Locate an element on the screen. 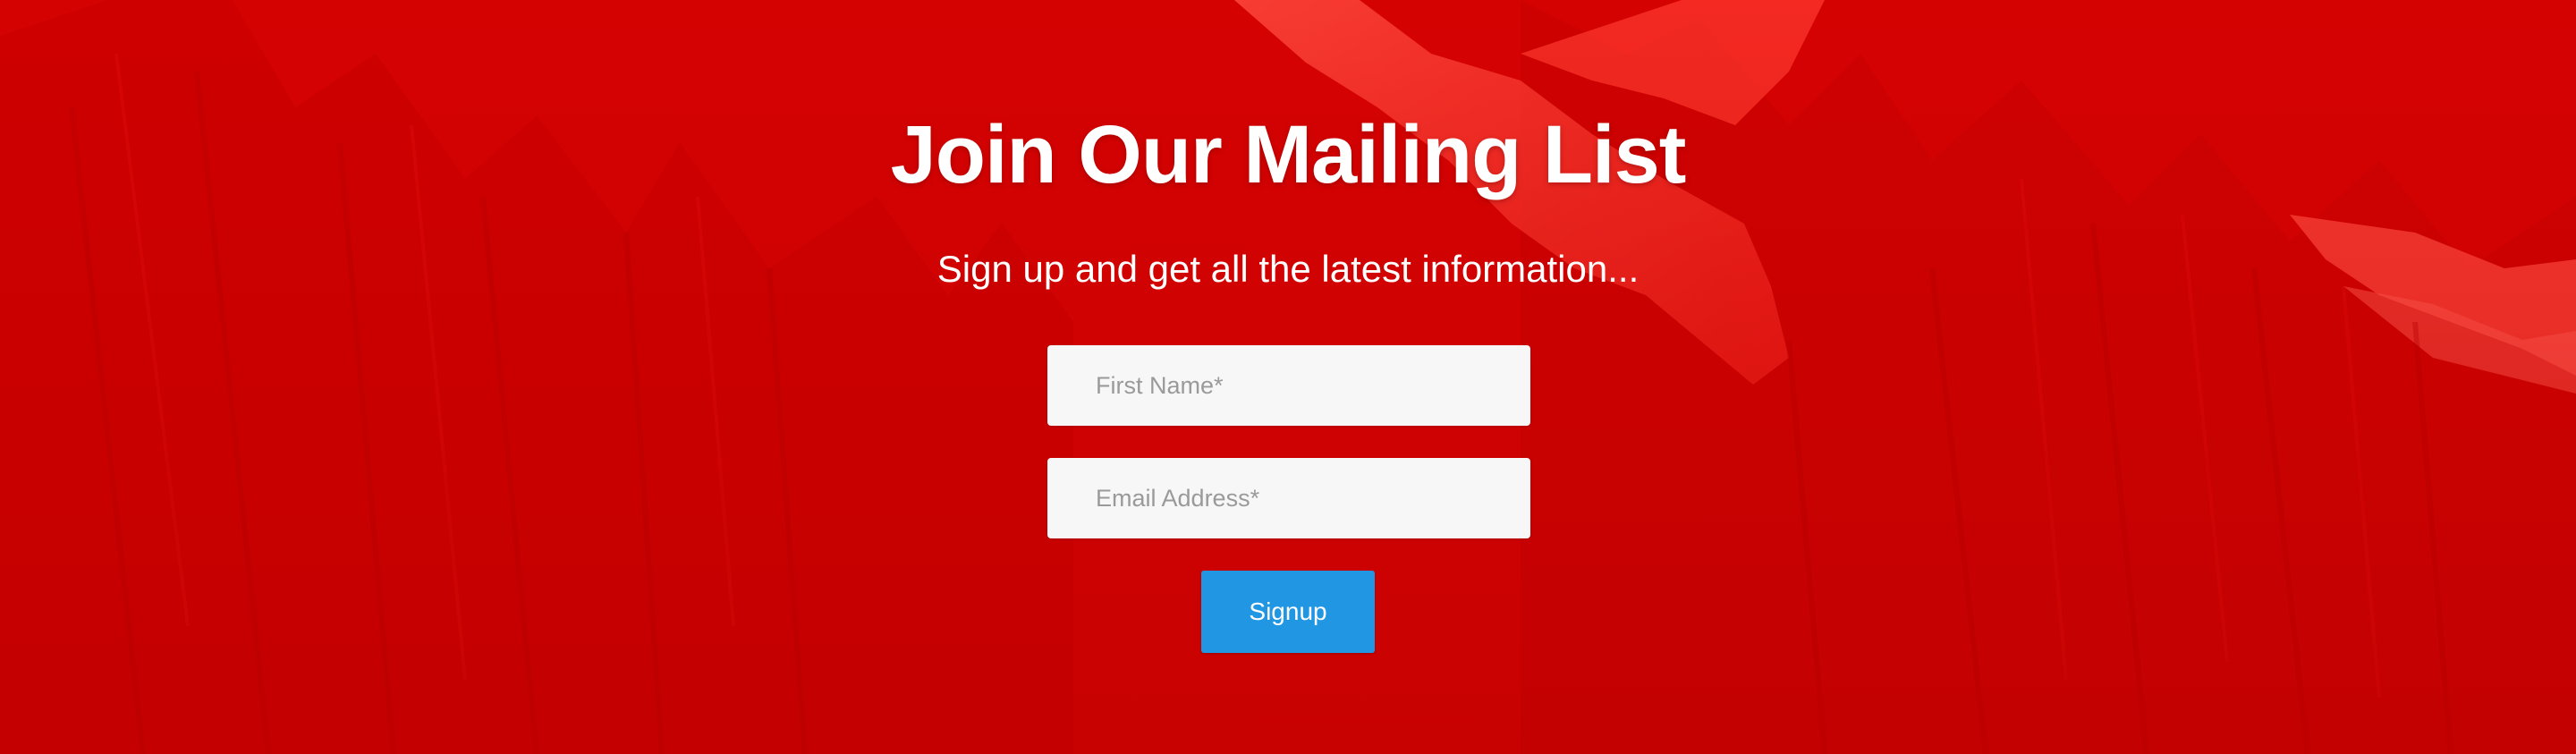  page-title: Join Our Mailing List is located at coordinates (1288, 154).